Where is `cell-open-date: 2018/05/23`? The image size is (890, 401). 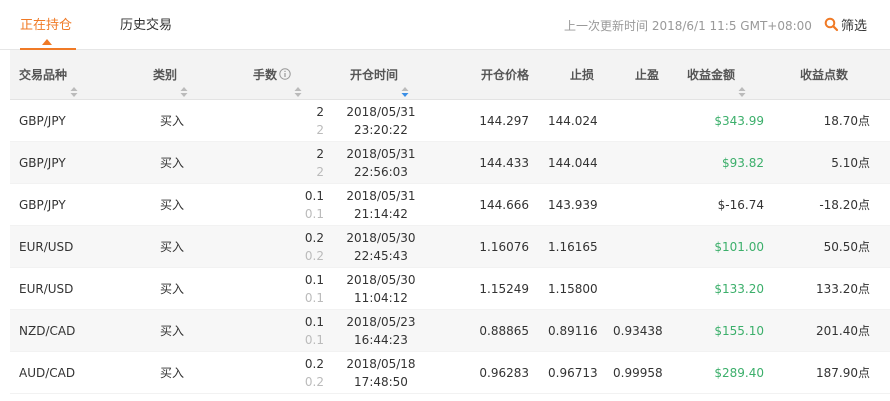
cell-open-date: 2018/05/23 is located at coordinates (381, 322).